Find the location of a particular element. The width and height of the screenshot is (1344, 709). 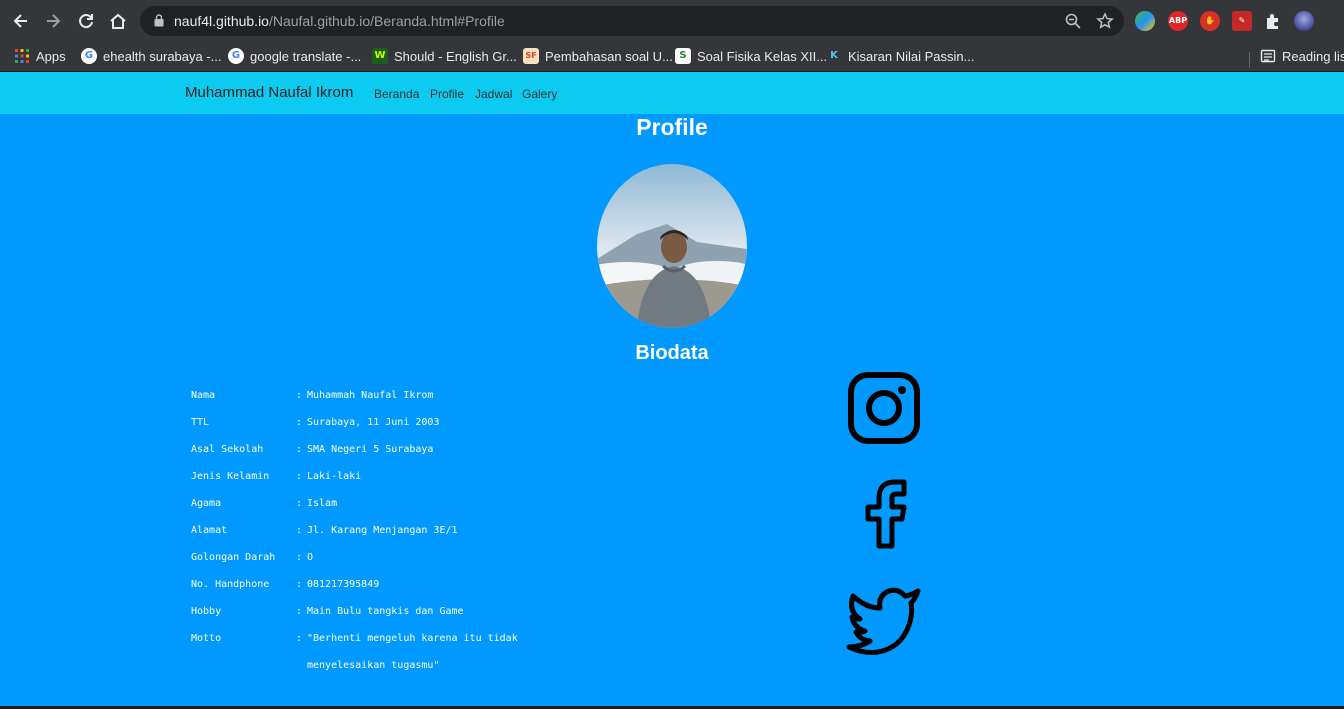

reload-icon is located at coordinates (86, 21).